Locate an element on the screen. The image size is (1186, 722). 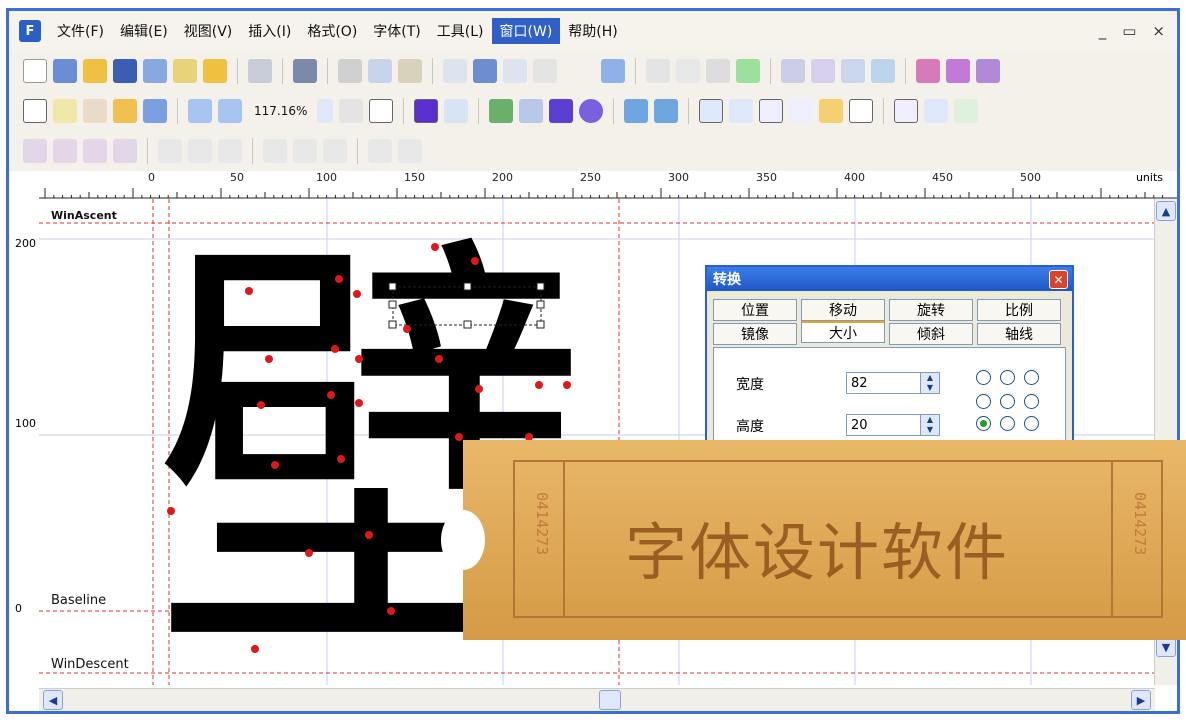
undo-icon is located at coordinates (455, 71).